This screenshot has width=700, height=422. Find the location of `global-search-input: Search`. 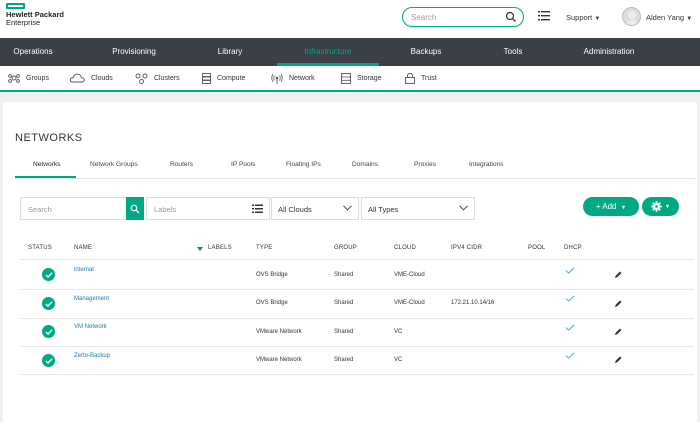

global-search-input: Search is located at coordinates (463, 17).